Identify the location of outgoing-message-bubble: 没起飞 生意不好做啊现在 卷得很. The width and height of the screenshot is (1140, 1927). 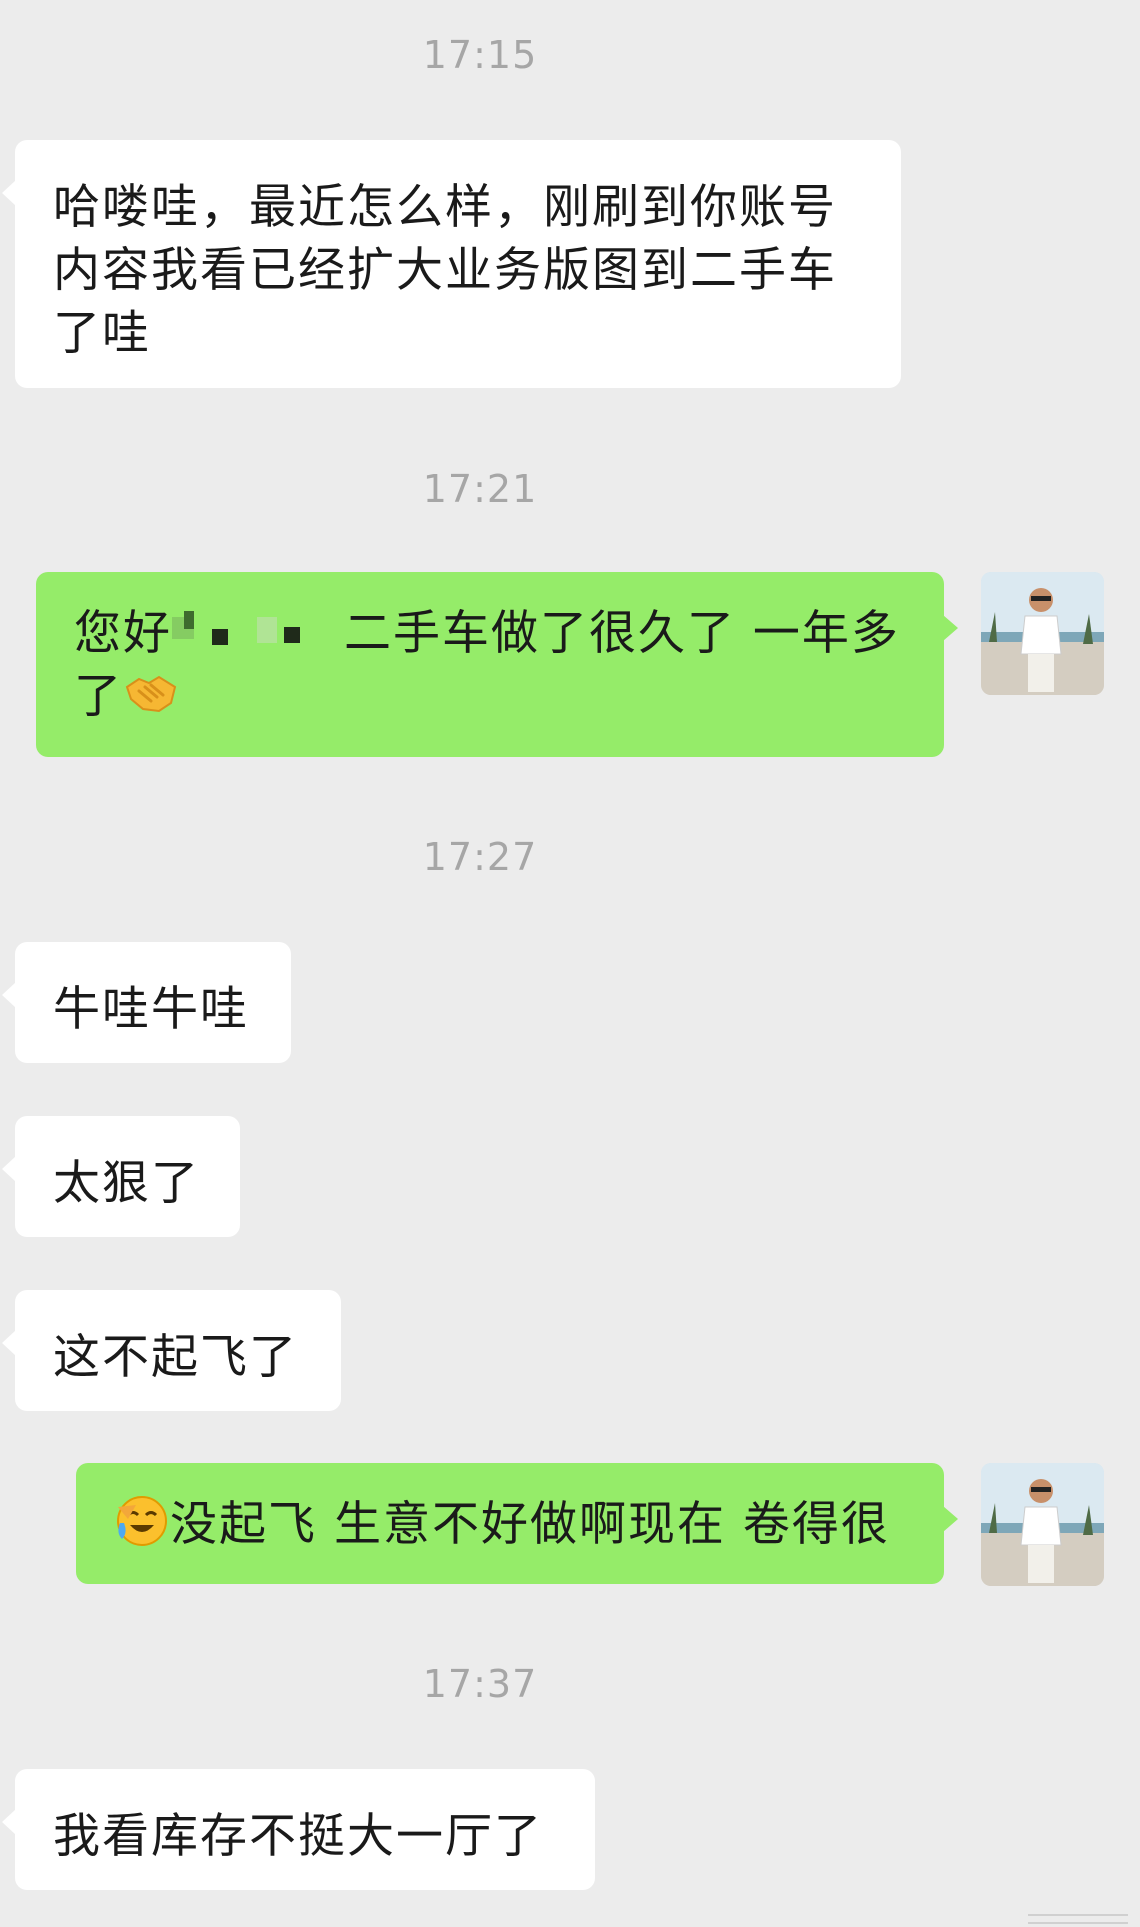
(517, 1523).